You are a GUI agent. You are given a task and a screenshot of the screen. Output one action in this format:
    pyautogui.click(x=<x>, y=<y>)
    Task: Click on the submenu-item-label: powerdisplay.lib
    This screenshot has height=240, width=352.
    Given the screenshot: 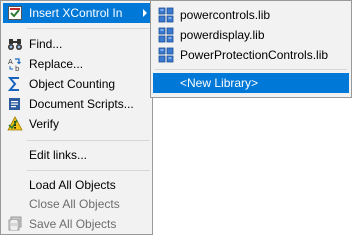 What is the action you would take?
    pyautogui.click(x=222, y=35)
    